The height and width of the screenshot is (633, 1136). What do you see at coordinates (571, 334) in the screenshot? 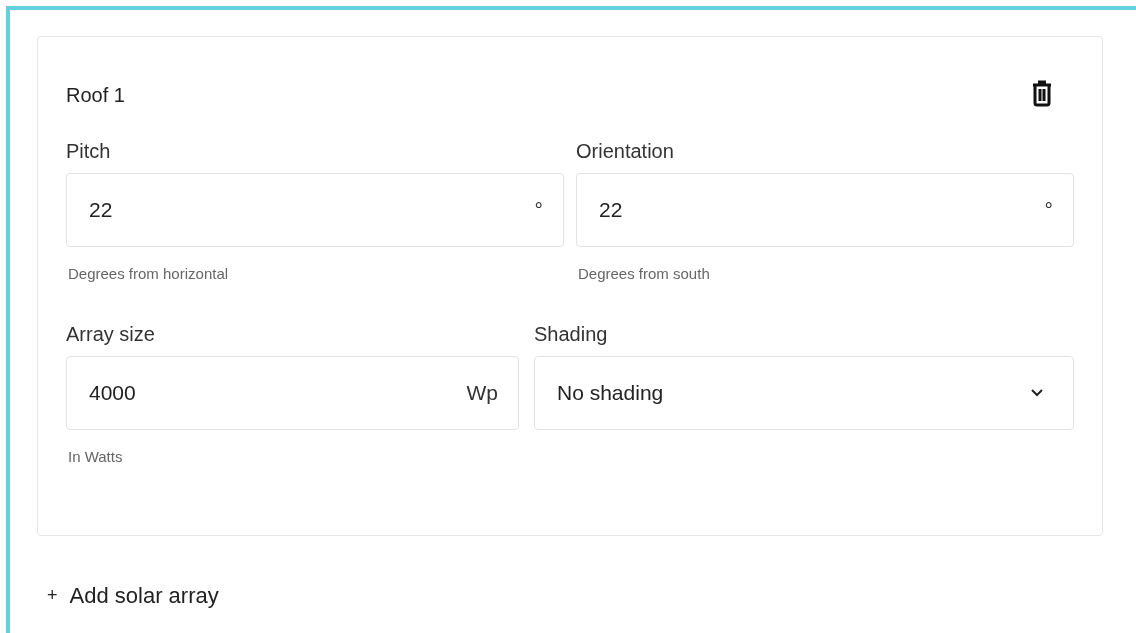
I see `field-label: Shading` at bounding box center [571, 334].